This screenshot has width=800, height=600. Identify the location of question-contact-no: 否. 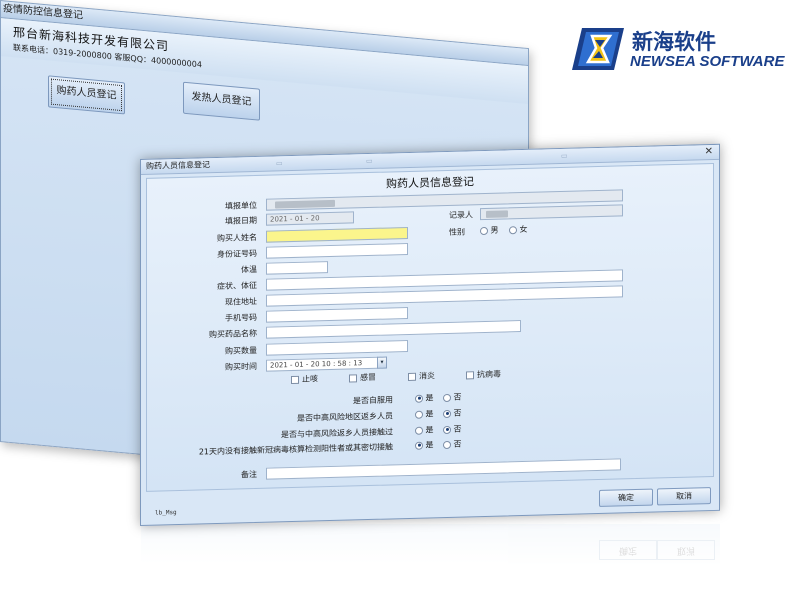
(452, 429).